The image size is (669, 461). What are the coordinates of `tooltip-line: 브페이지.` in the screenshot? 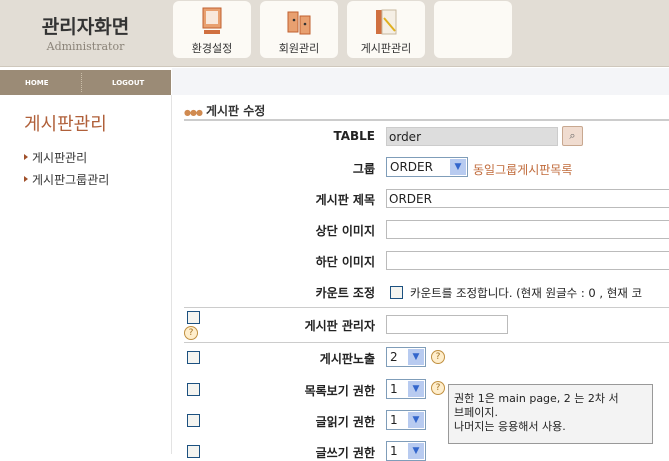 It's located at (476, 412).